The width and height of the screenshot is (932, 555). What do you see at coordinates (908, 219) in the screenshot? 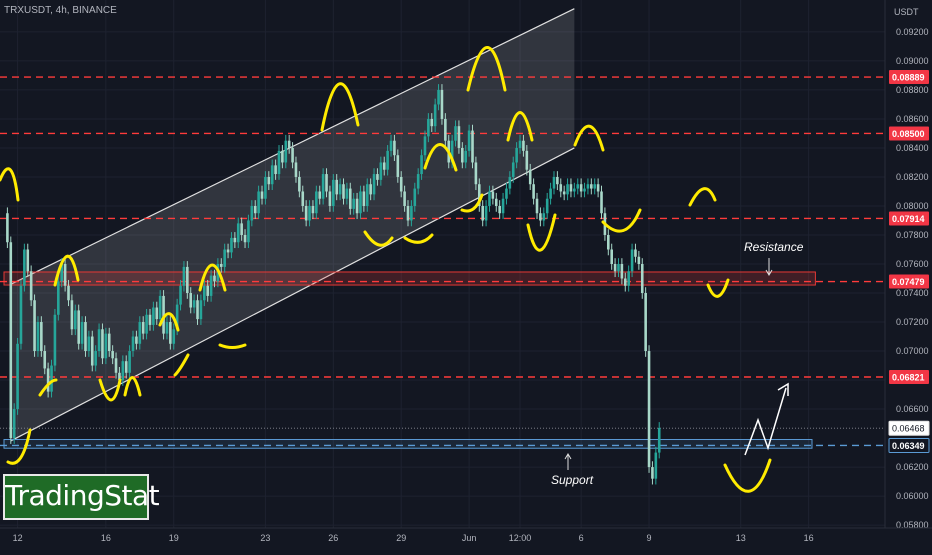
I see `level-price-text: 0.07914` at bounding box center [908, 219].